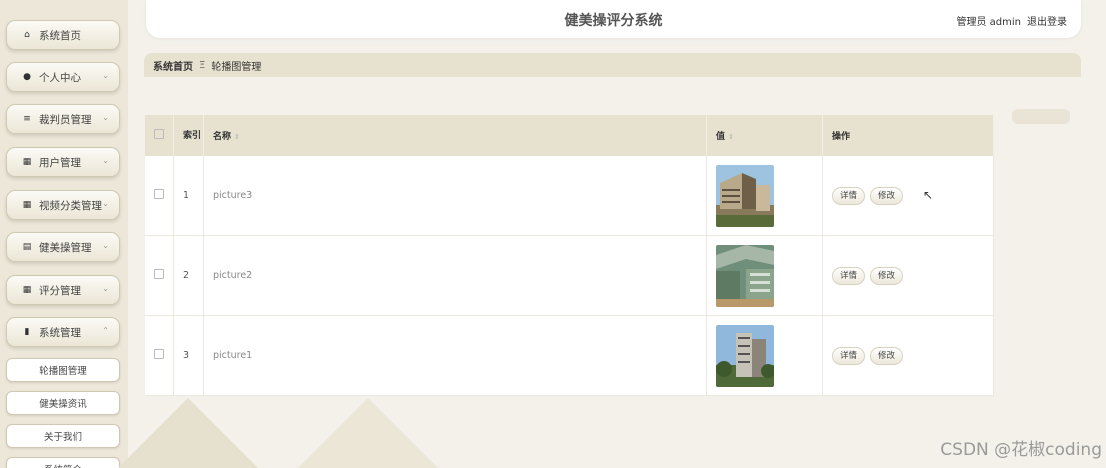  I want to click on sidebar-item-referees: ≡ 裁判员管理 ⌄, so click(63, 119).